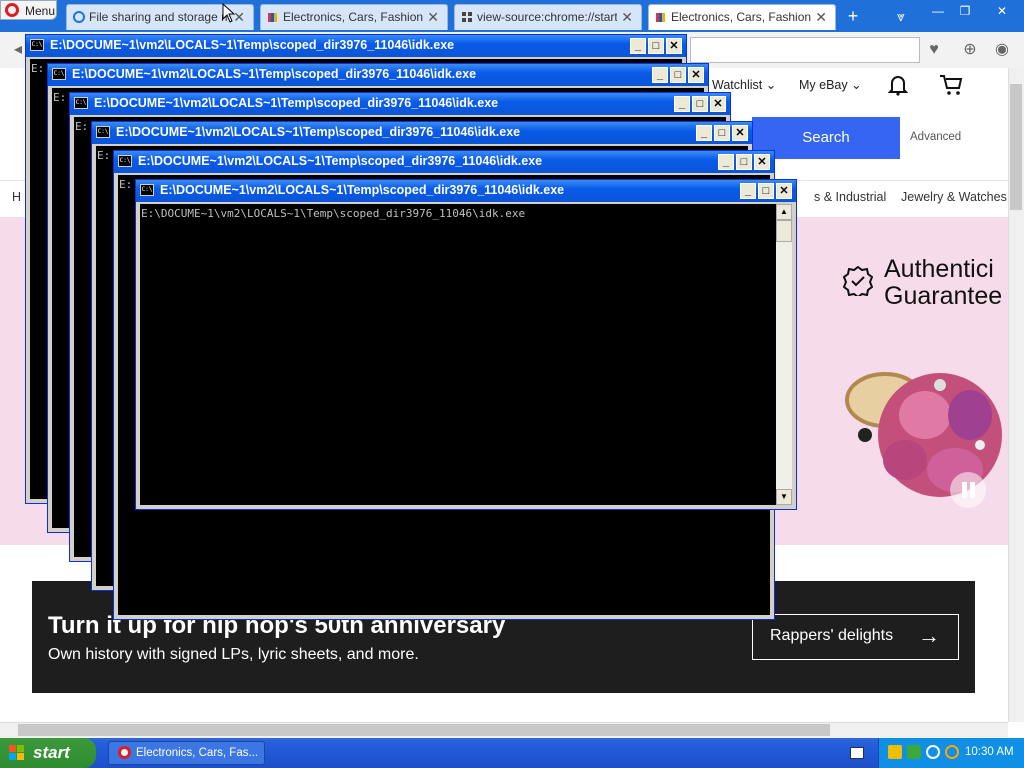  I want to click on pause-carousel-button, so click(968, 490).